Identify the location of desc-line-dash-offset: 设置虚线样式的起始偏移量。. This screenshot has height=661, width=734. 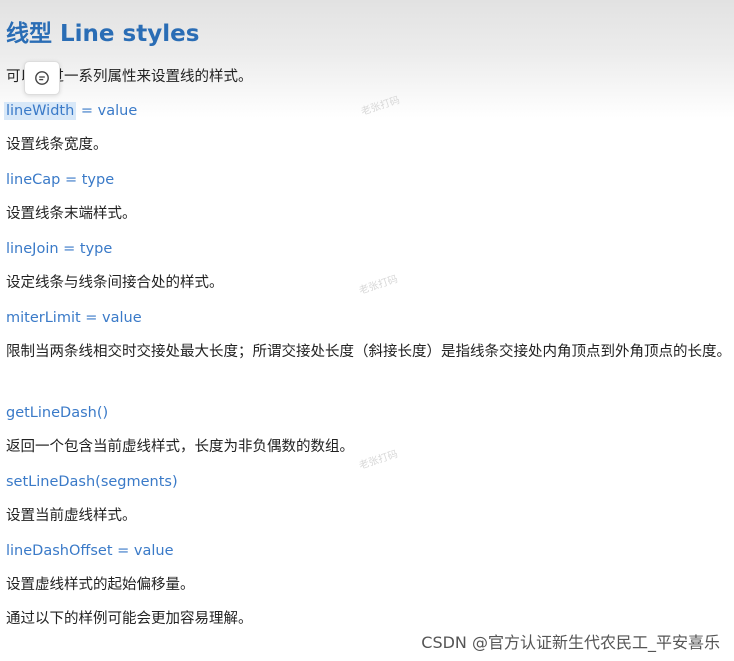
(100, 585).